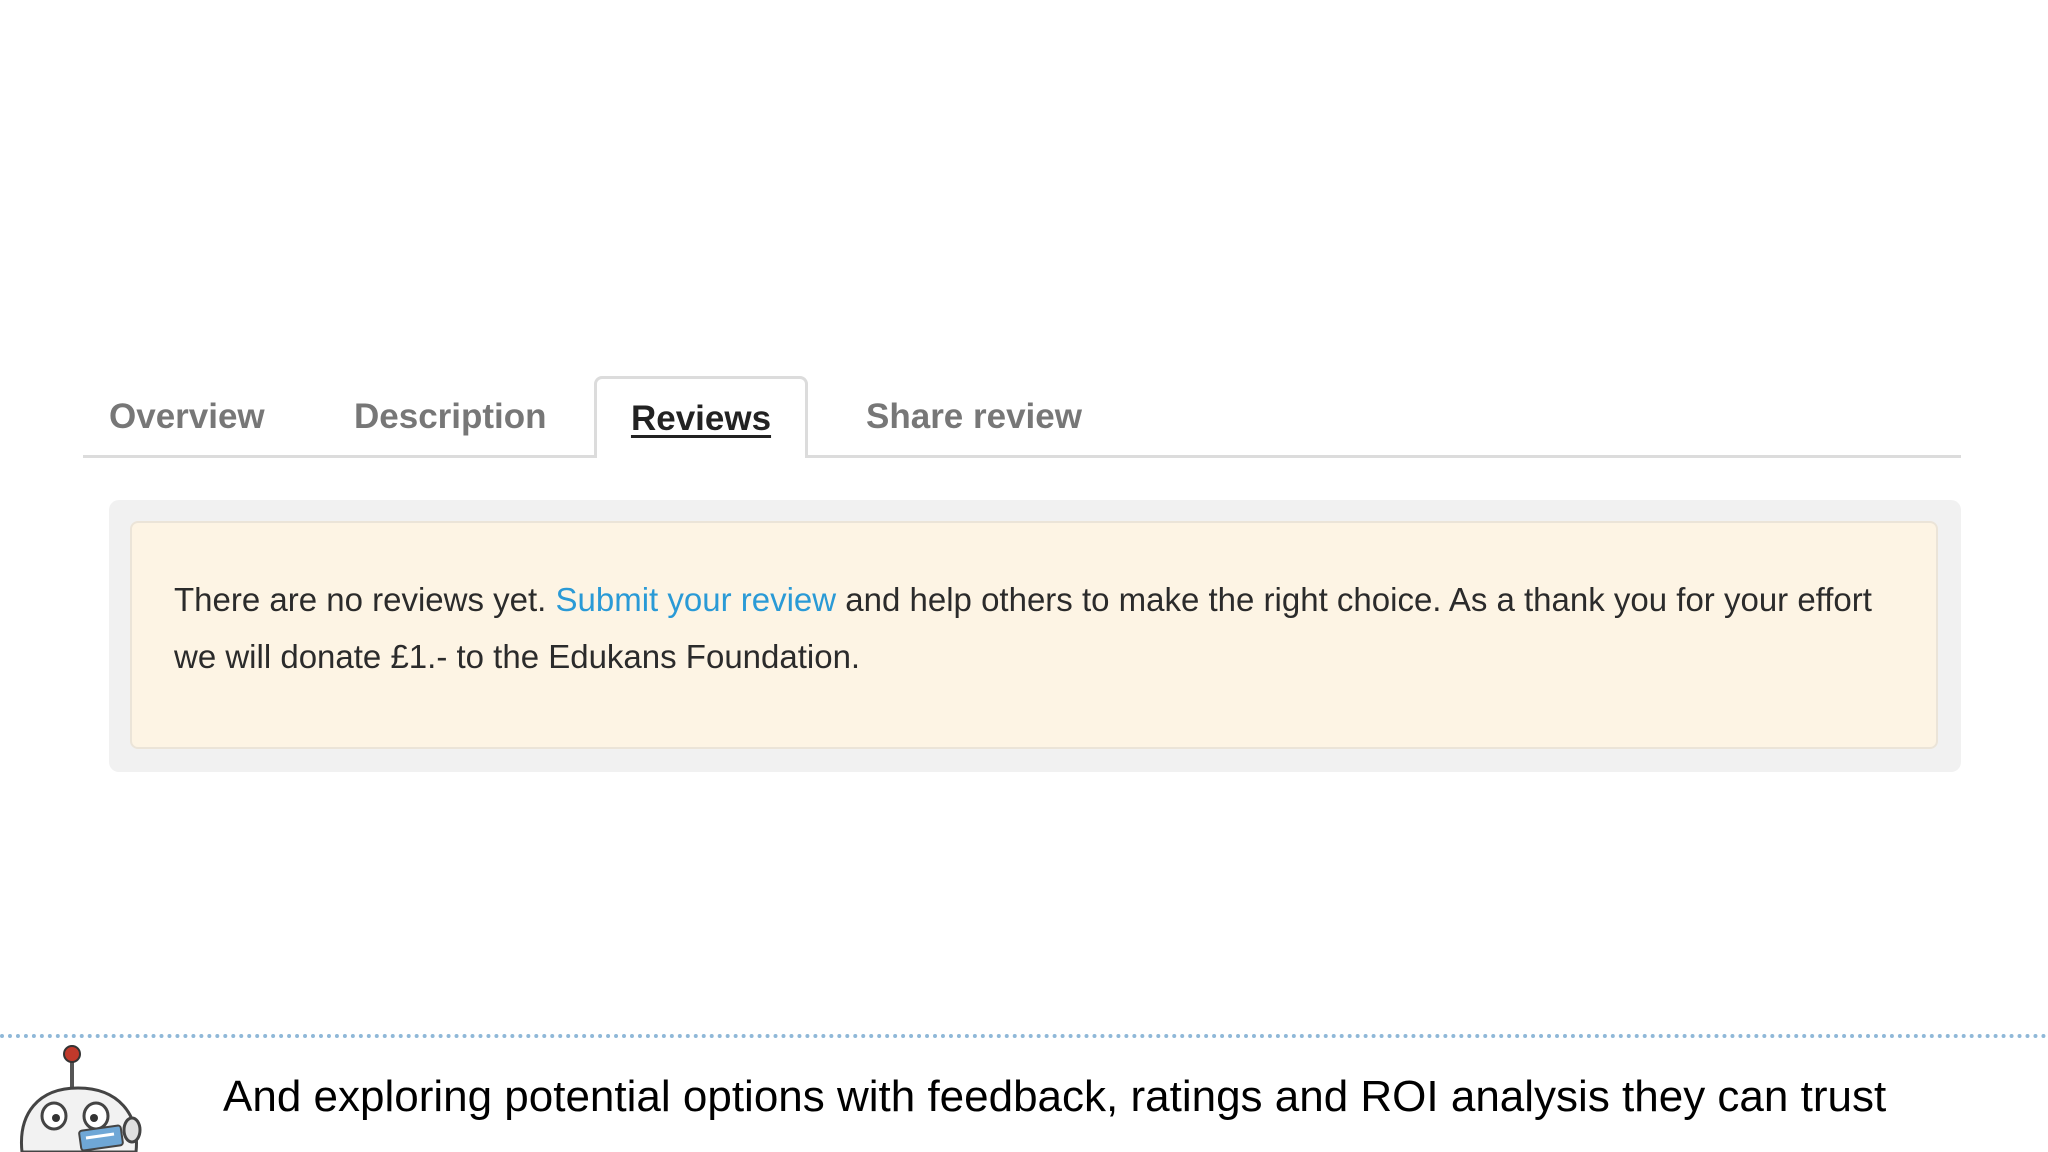  I want to click on submit-review-link: Submit your review, so click(696, 599).